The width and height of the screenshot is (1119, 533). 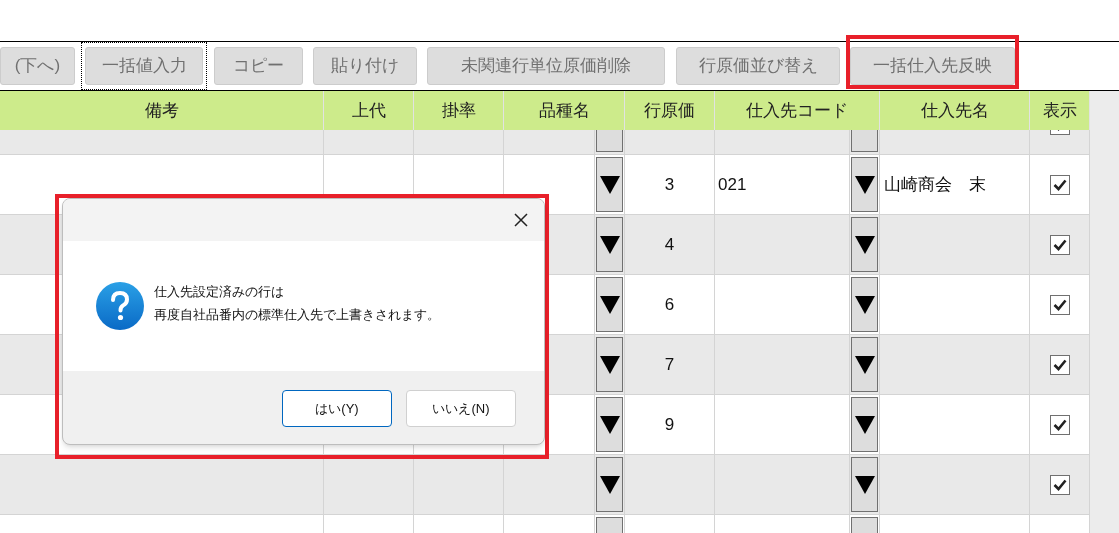 What do you see at coordinates (935, 184) in the screenshot?
I see `table-cell-text: 山崎商会 末` at bounding box center [935, 184].